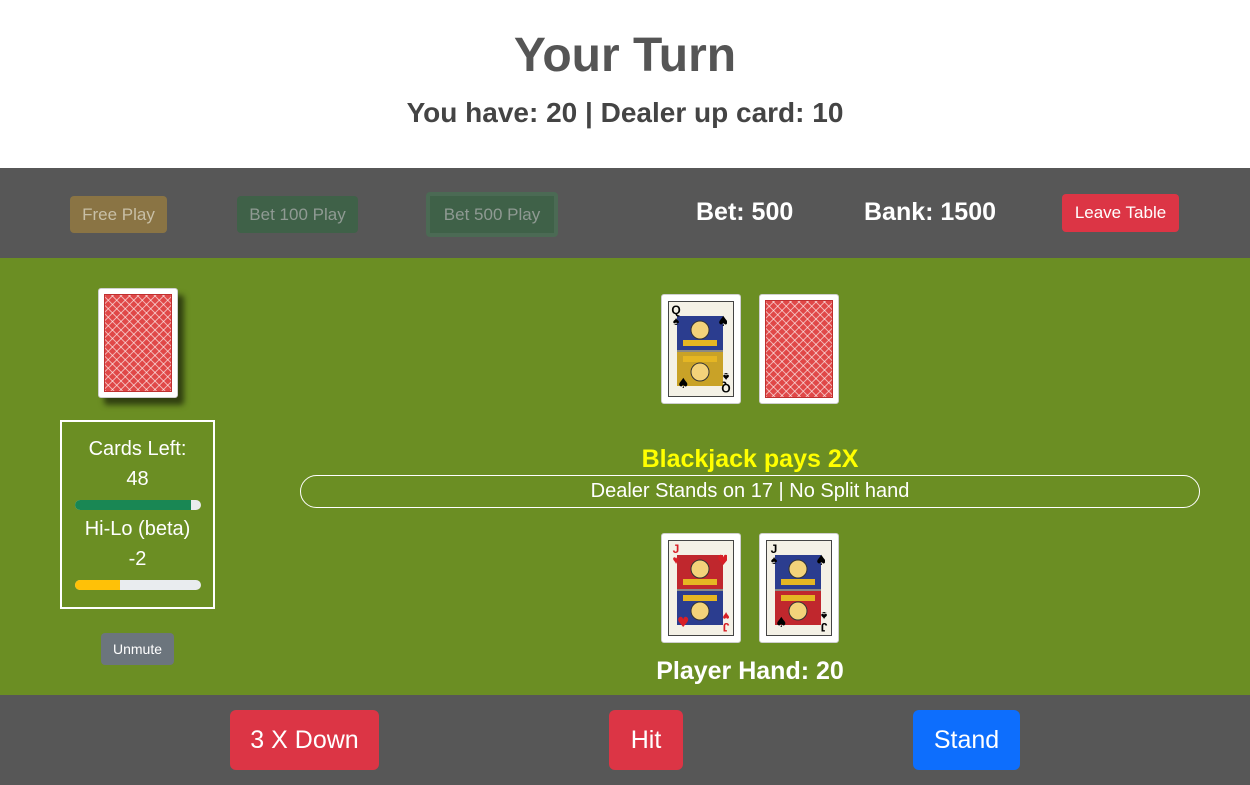  I want to click on cards-left-progress-fill, so click(133, 505).